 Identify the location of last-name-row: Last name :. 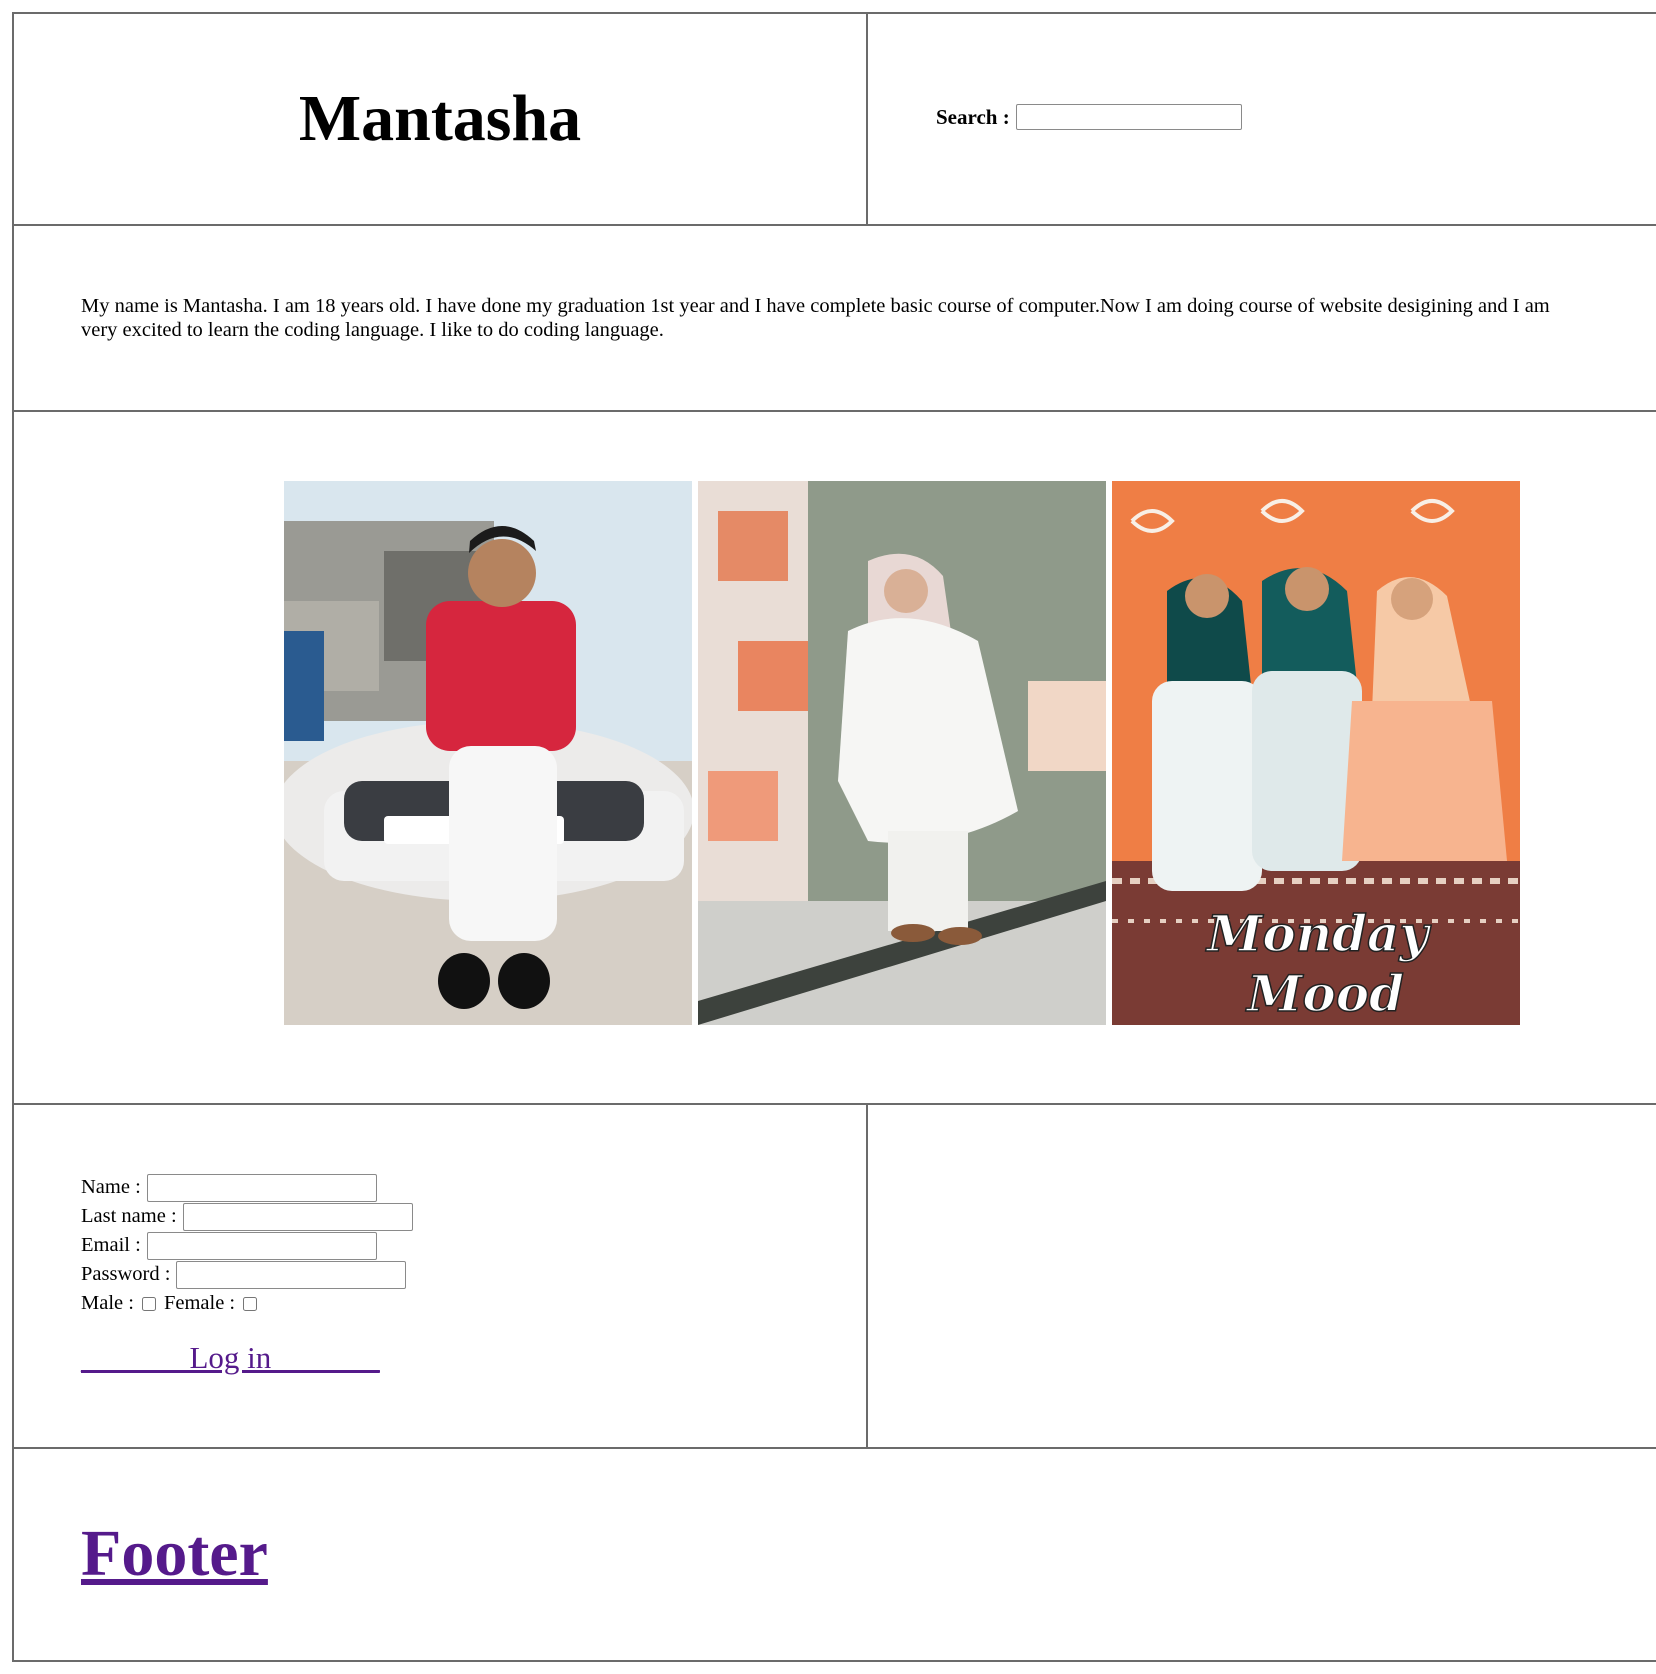
(247, 1216).